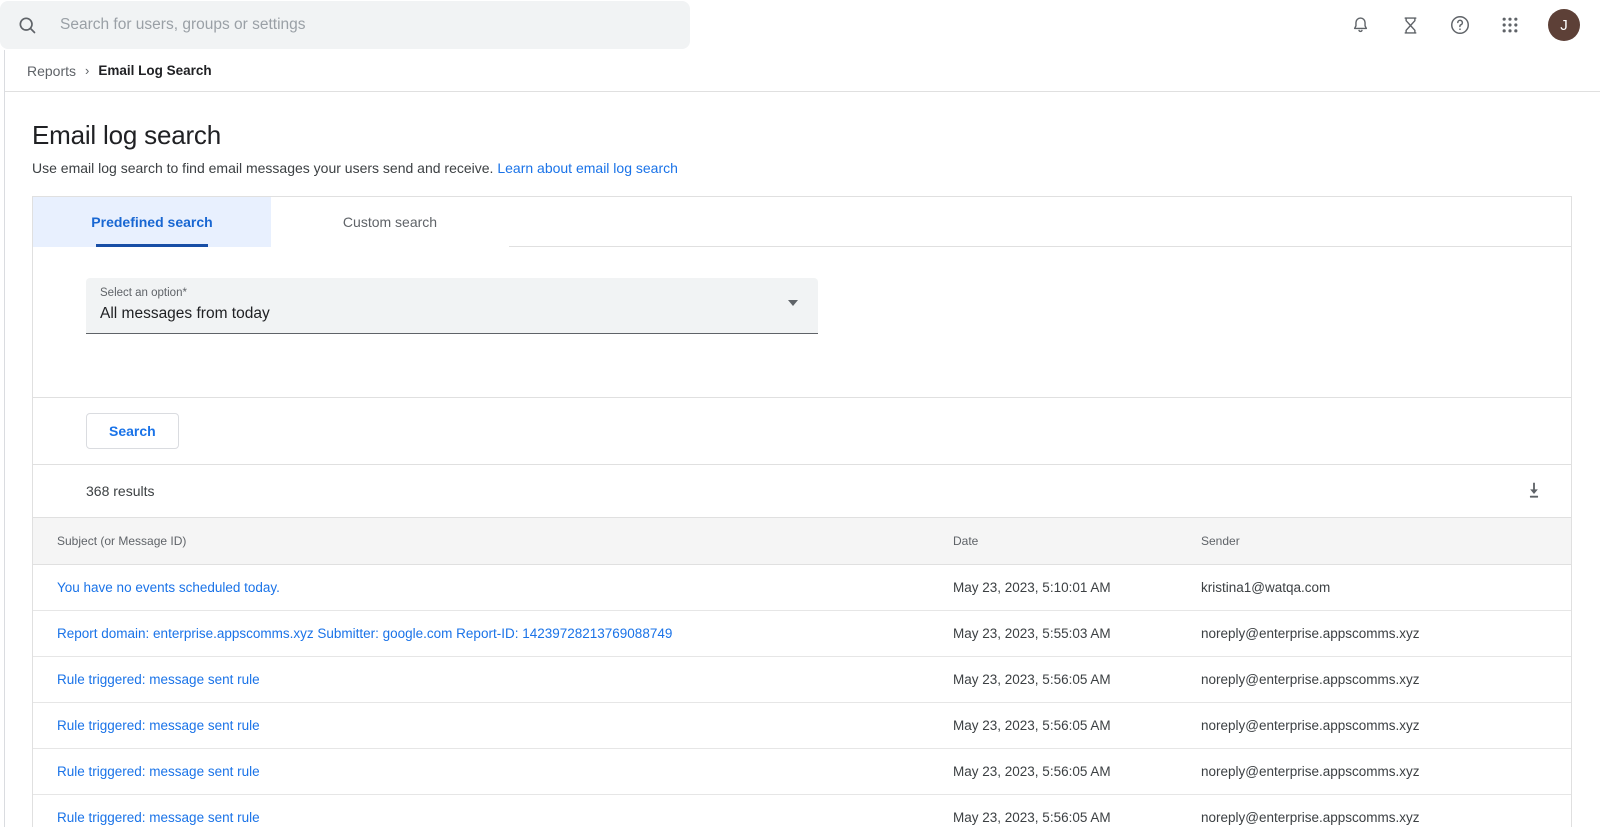 Image resolution: width=1600 pixels, height=827 pixels. I want to click on tab-predefined-search-label: Predefined search, so click(152, 222).